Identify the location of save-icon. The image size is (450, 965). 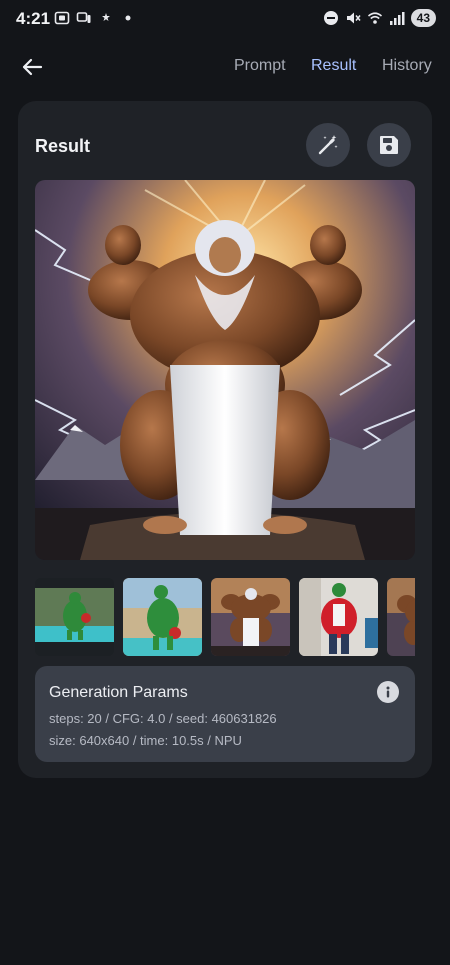
(389, 145).